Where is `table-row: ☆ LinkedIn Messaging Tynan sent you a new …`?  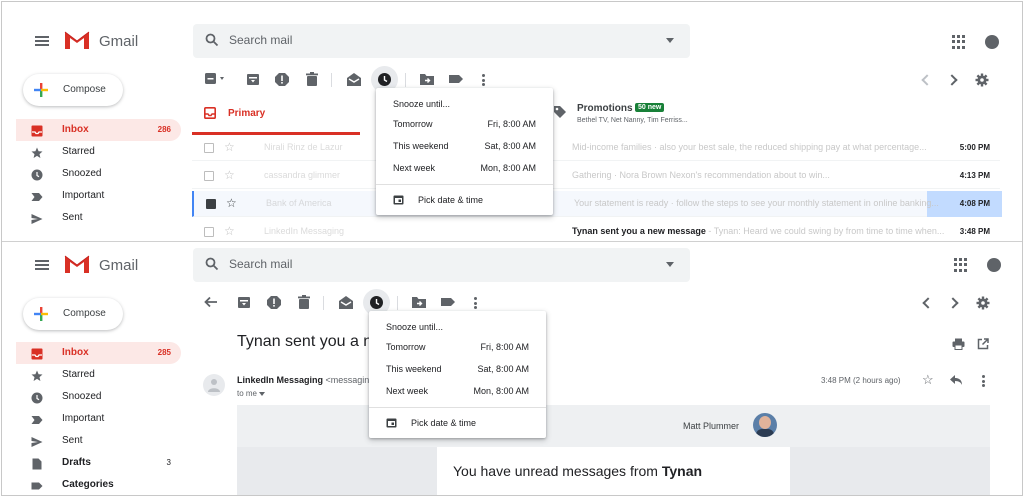
table-row: ☆ LinkedIn Messaging Tynan sent you a new … is located at coordinates (596, 230).